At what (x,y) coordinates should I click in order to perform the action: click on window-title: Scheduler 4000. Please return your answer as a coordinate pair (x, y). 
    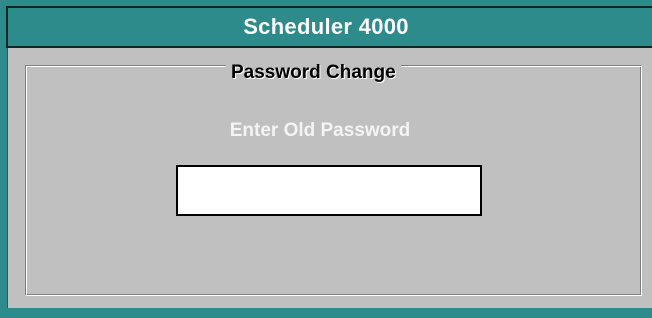
    Looking at the image, I should click on (326, 26).